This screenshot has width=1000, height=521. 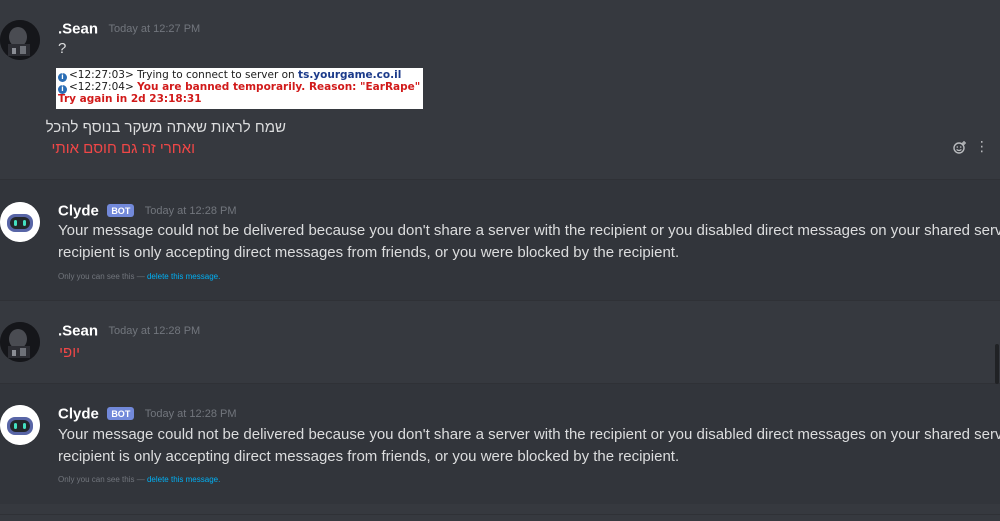 I want to click on message-text-hebrew-red: ואחרי זה גם חוסם אותי, so click(x=123, y=148).